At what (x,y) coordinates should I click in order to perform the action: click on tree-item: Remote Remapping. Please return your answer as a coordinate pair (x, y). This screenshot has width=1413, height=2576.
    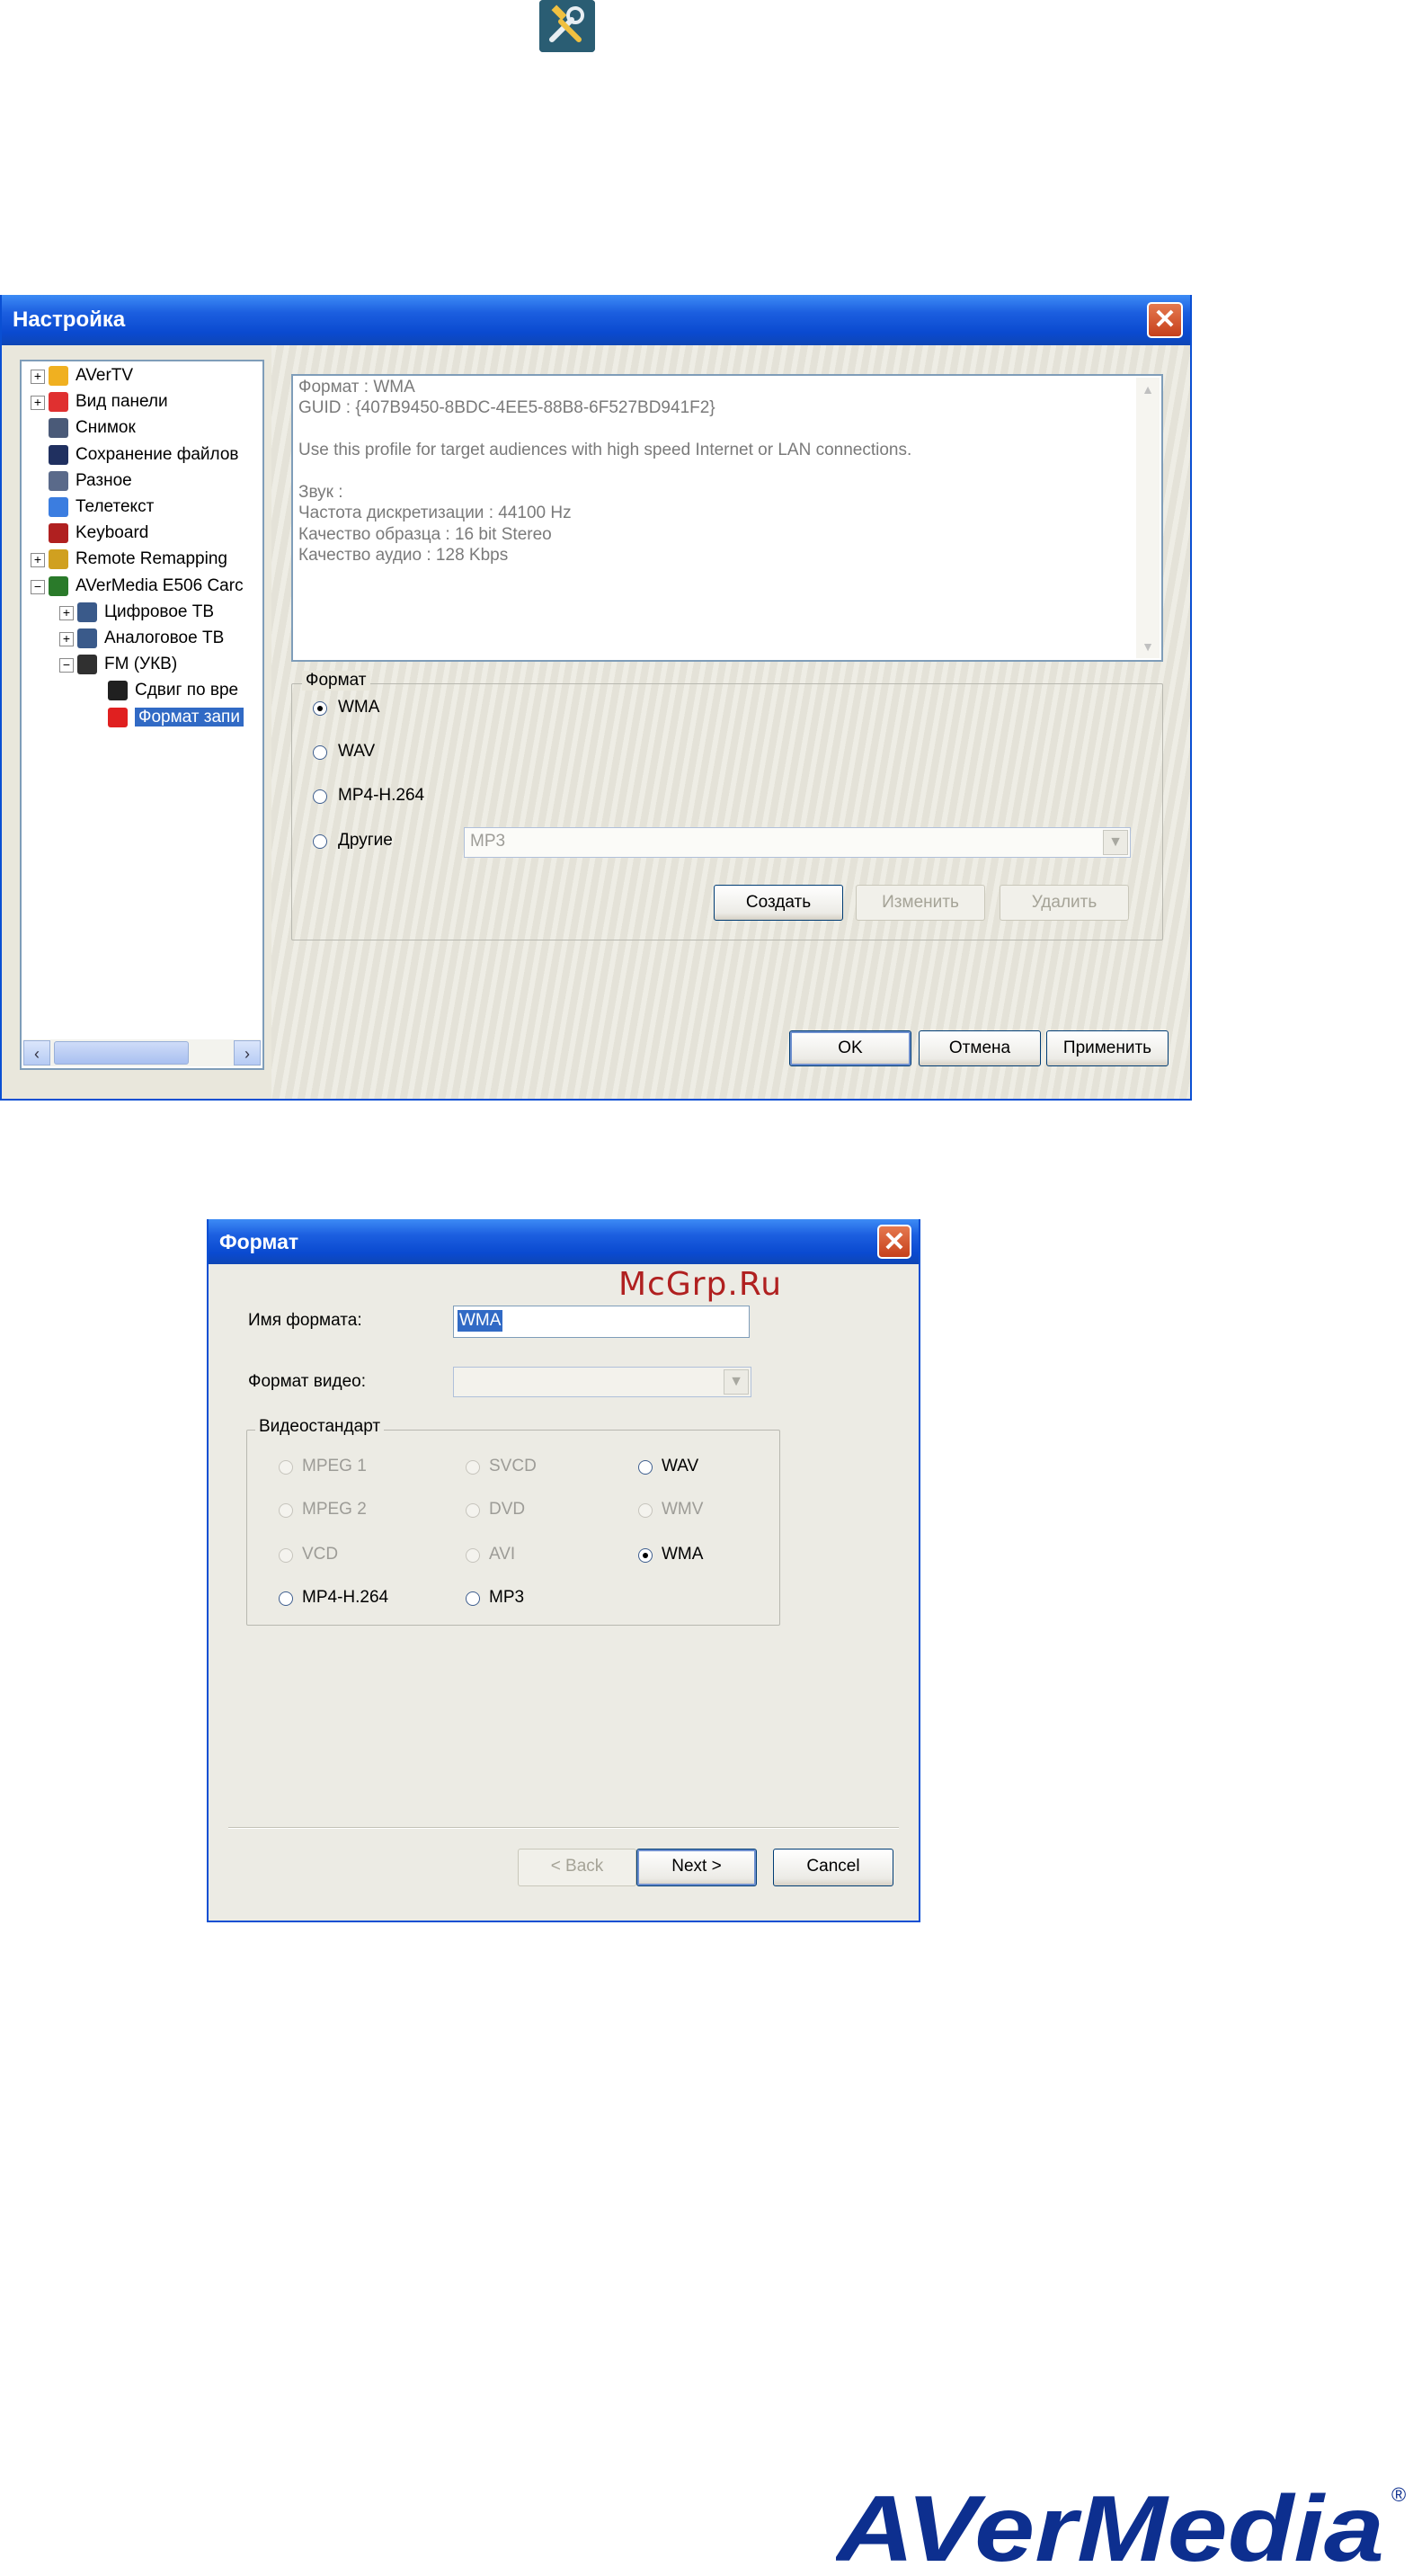
    Looking at the image, I should click on (138, 560).